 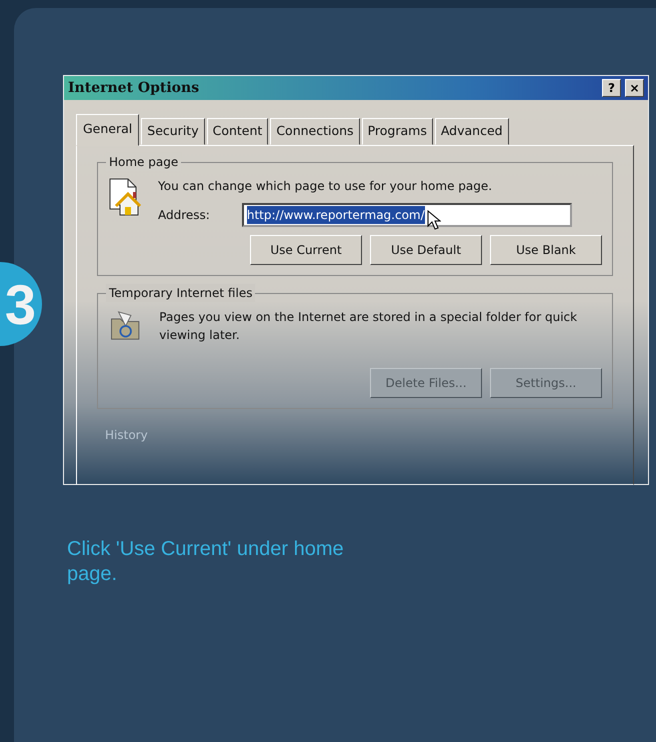 What do you see at coordinates (181, 293) in the screenshot?
I see `group-label: Temporary Internet files` at bounding box center [181, 293].